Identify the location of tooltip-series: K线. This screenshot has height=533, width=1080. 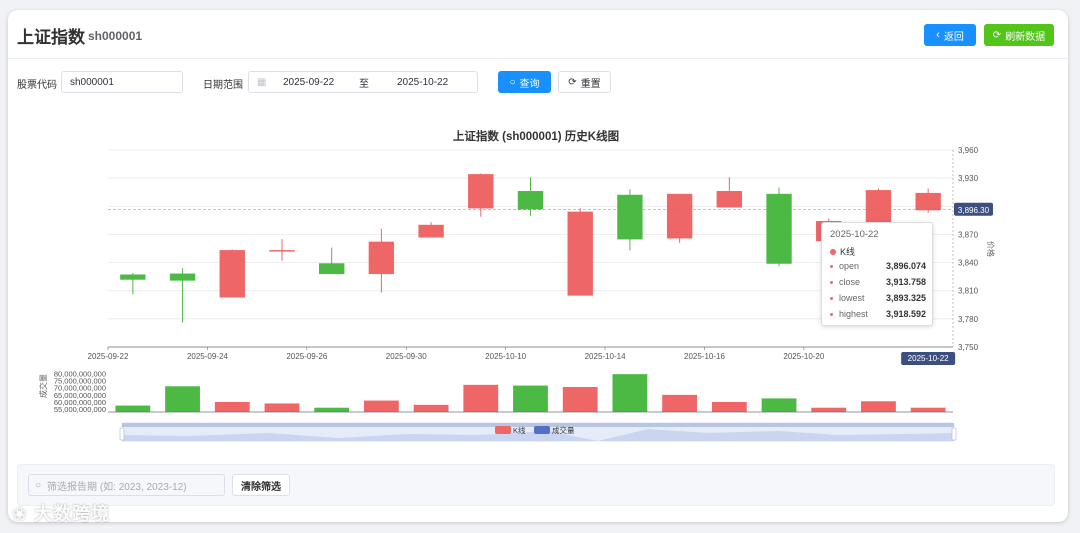
(842, 251).